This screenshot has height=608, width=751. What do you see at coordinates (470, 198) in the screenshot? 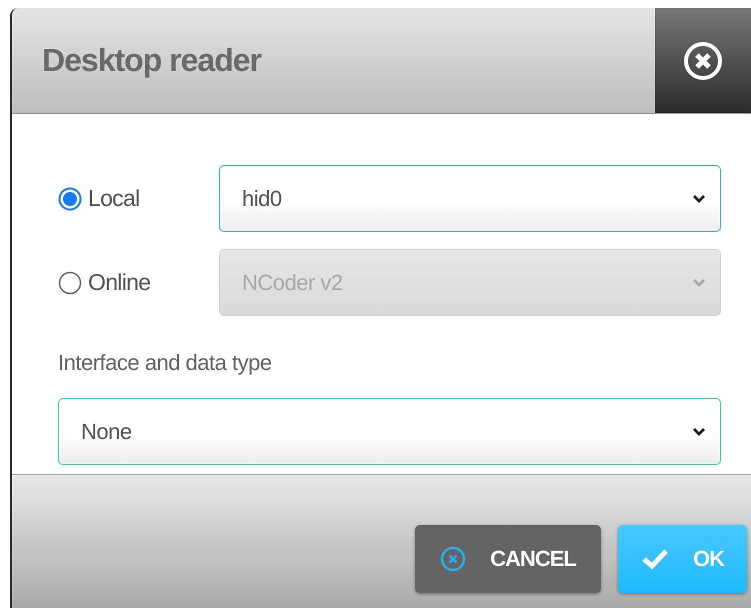
I see `dropdown: hid0` at bounding box center [470, 198].